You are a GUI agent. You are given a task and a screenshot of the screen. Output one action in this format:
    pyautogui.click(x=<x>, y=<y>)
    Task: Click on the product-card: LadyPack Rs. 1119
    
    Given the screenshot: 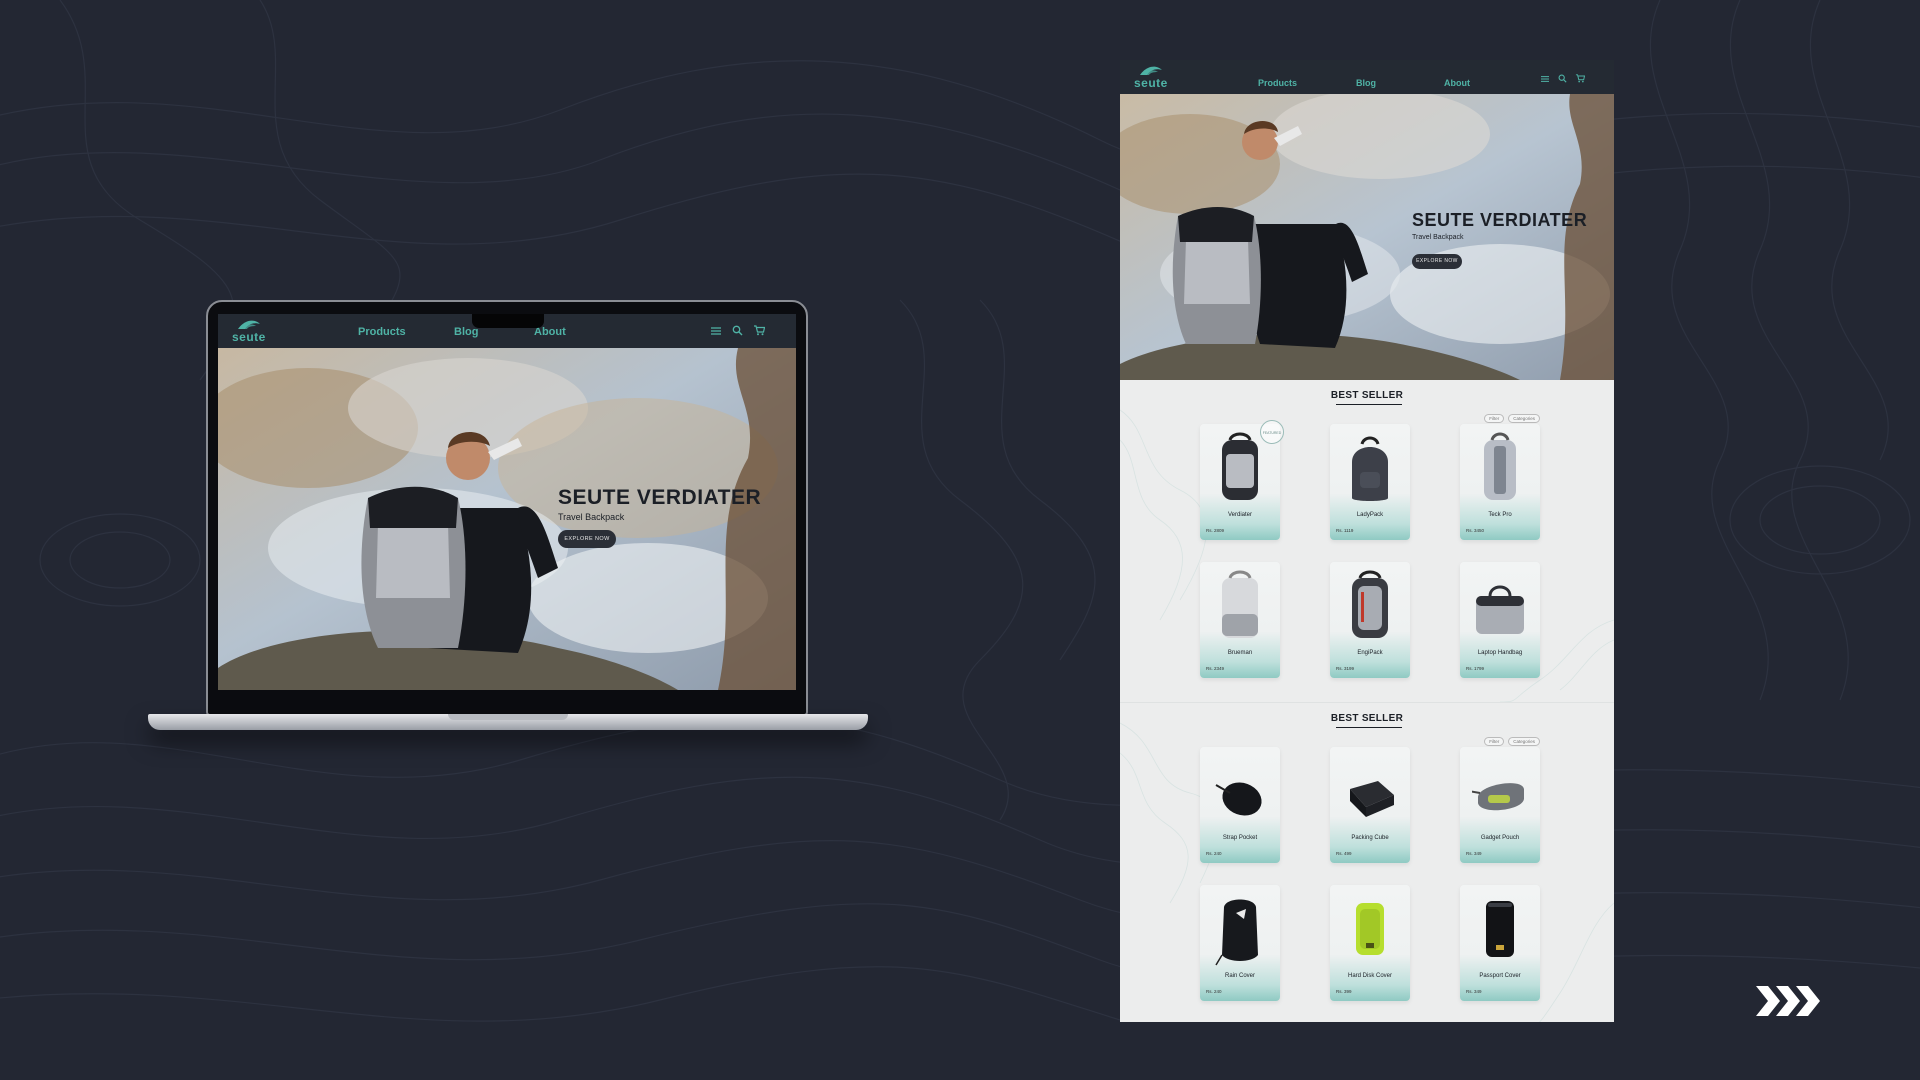 What is the action you would take?
    pyautogui.click(x=1370, y=482)
    